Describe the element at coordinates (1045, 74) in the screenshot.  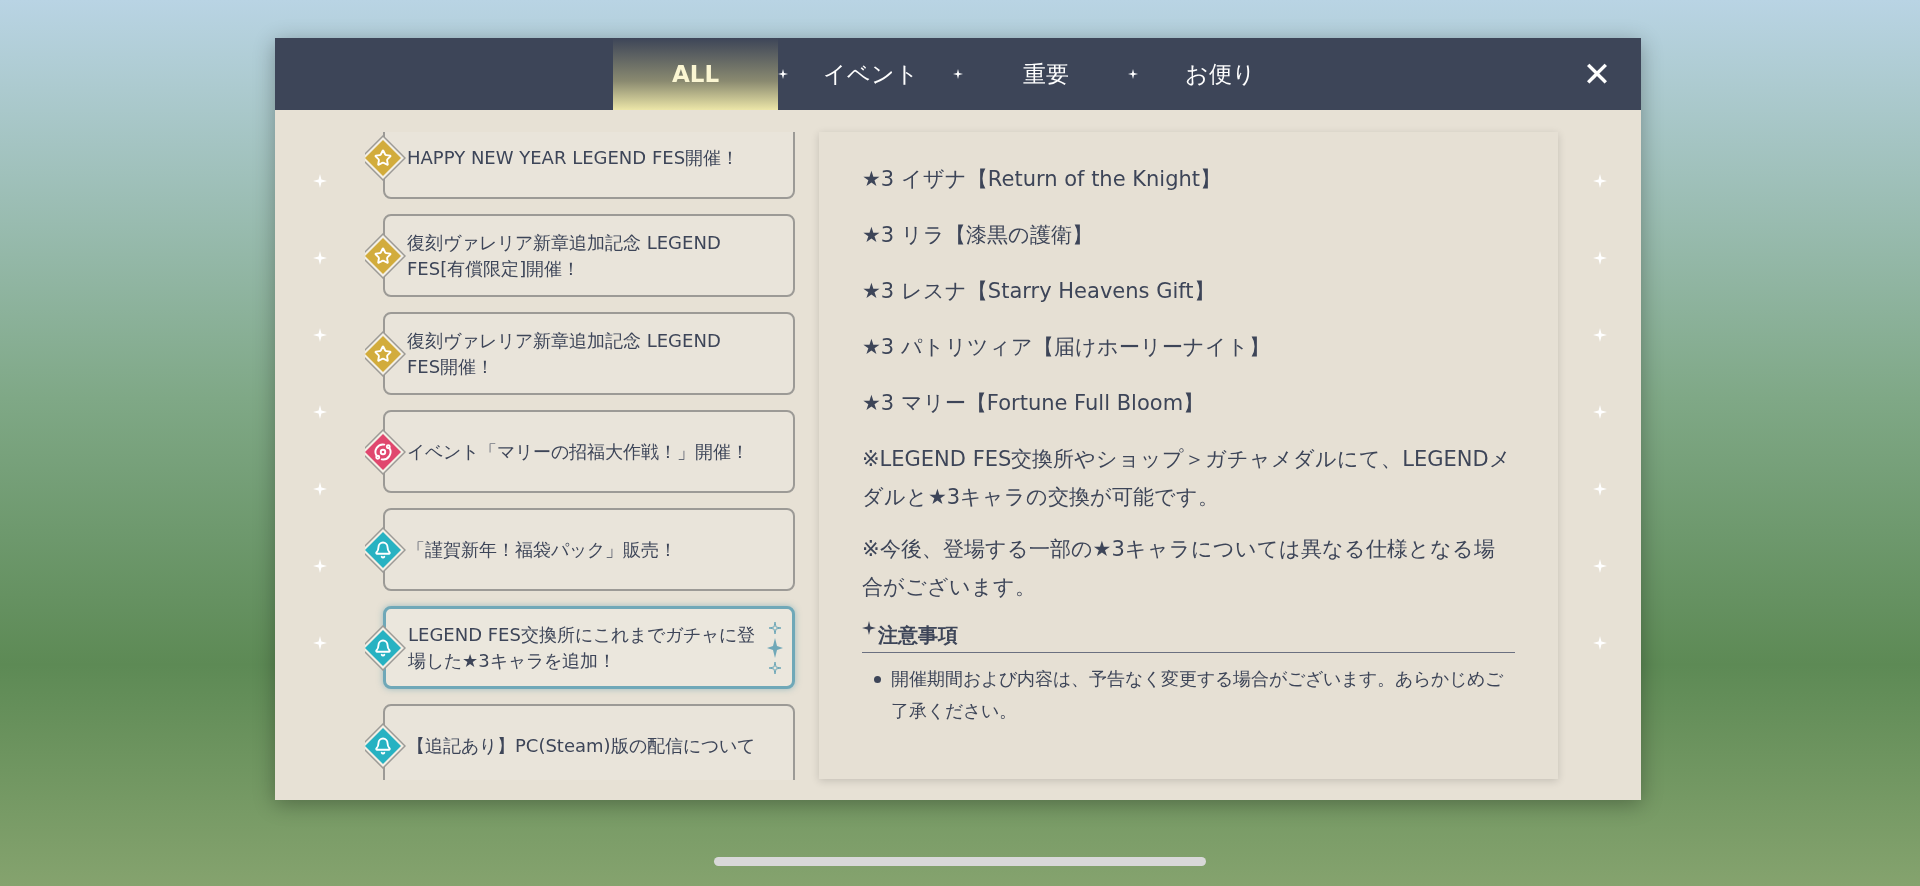
I see `category-tab: 重要` at that location.